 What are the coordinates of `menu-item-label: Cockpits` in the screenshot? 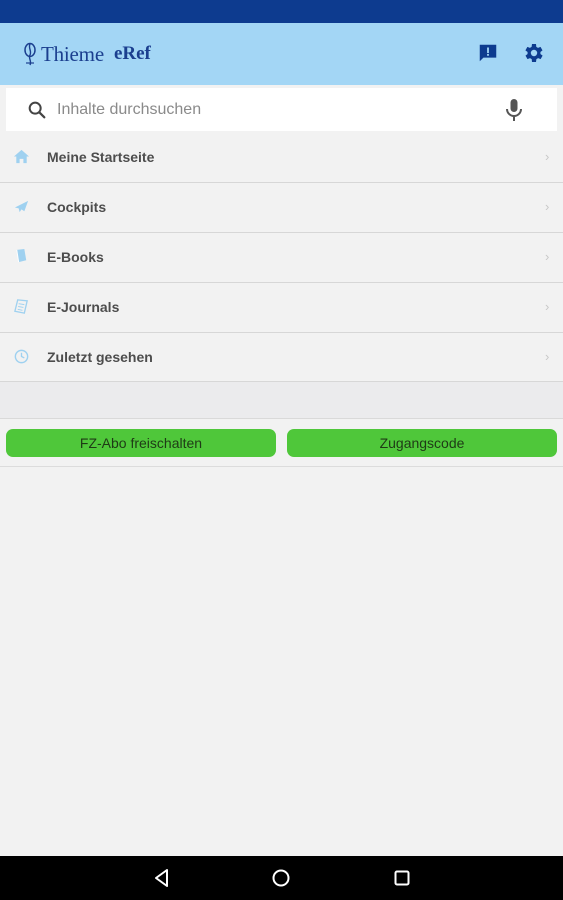 It's located at (77, 207).